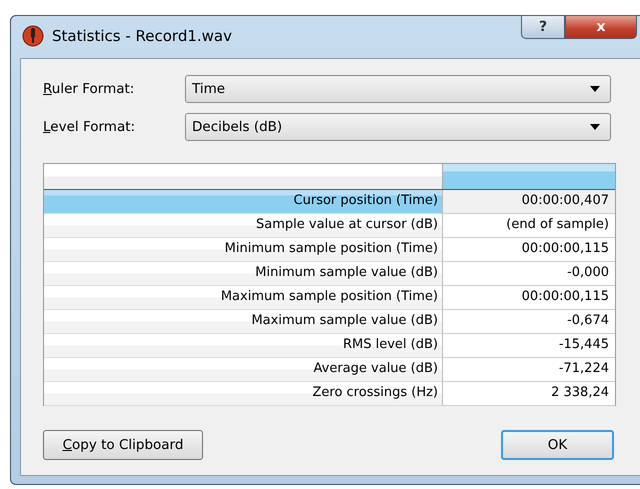  I want to click on dialog-button: Copy to Clipboard, so click(123, 445).